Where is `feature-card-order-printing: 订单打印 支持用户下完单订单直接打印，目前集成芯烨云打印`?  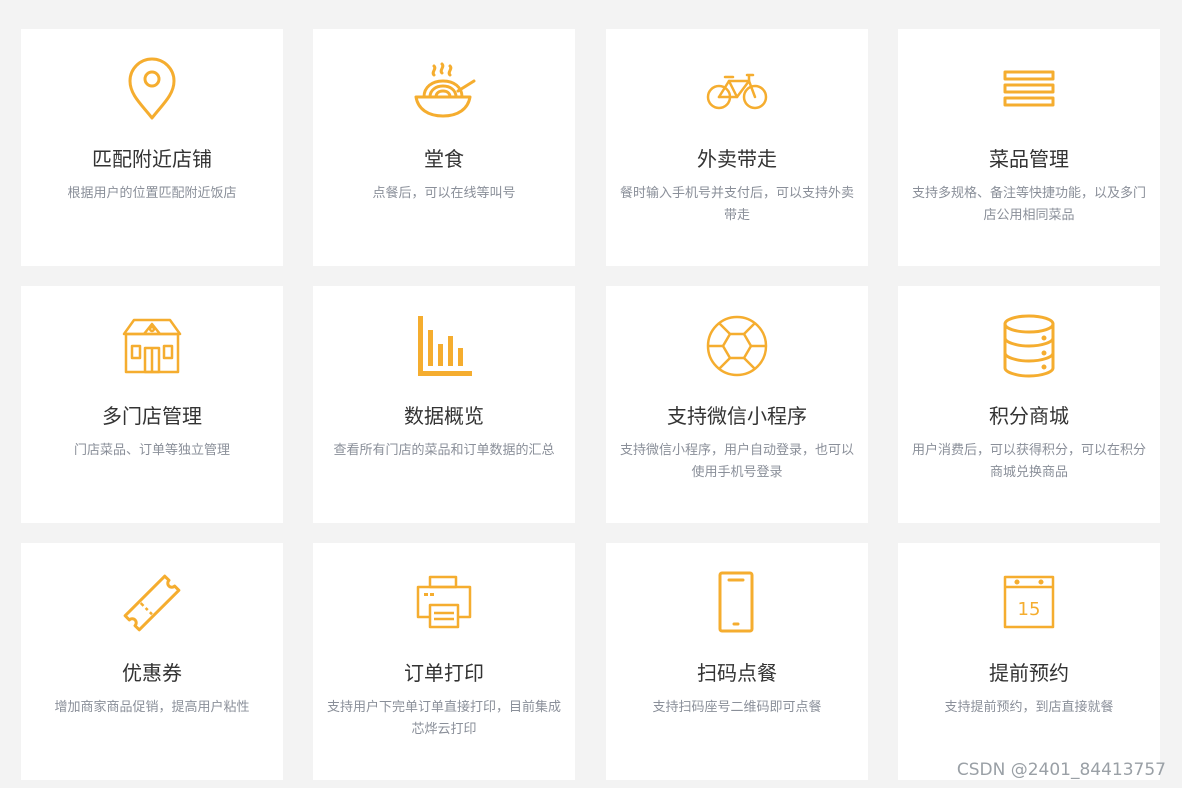
feature-card-order-printing: 订单打印 支持用户下完单订单直接打印，目前集成芯烨云打印 is located at coordinates (444, 661).